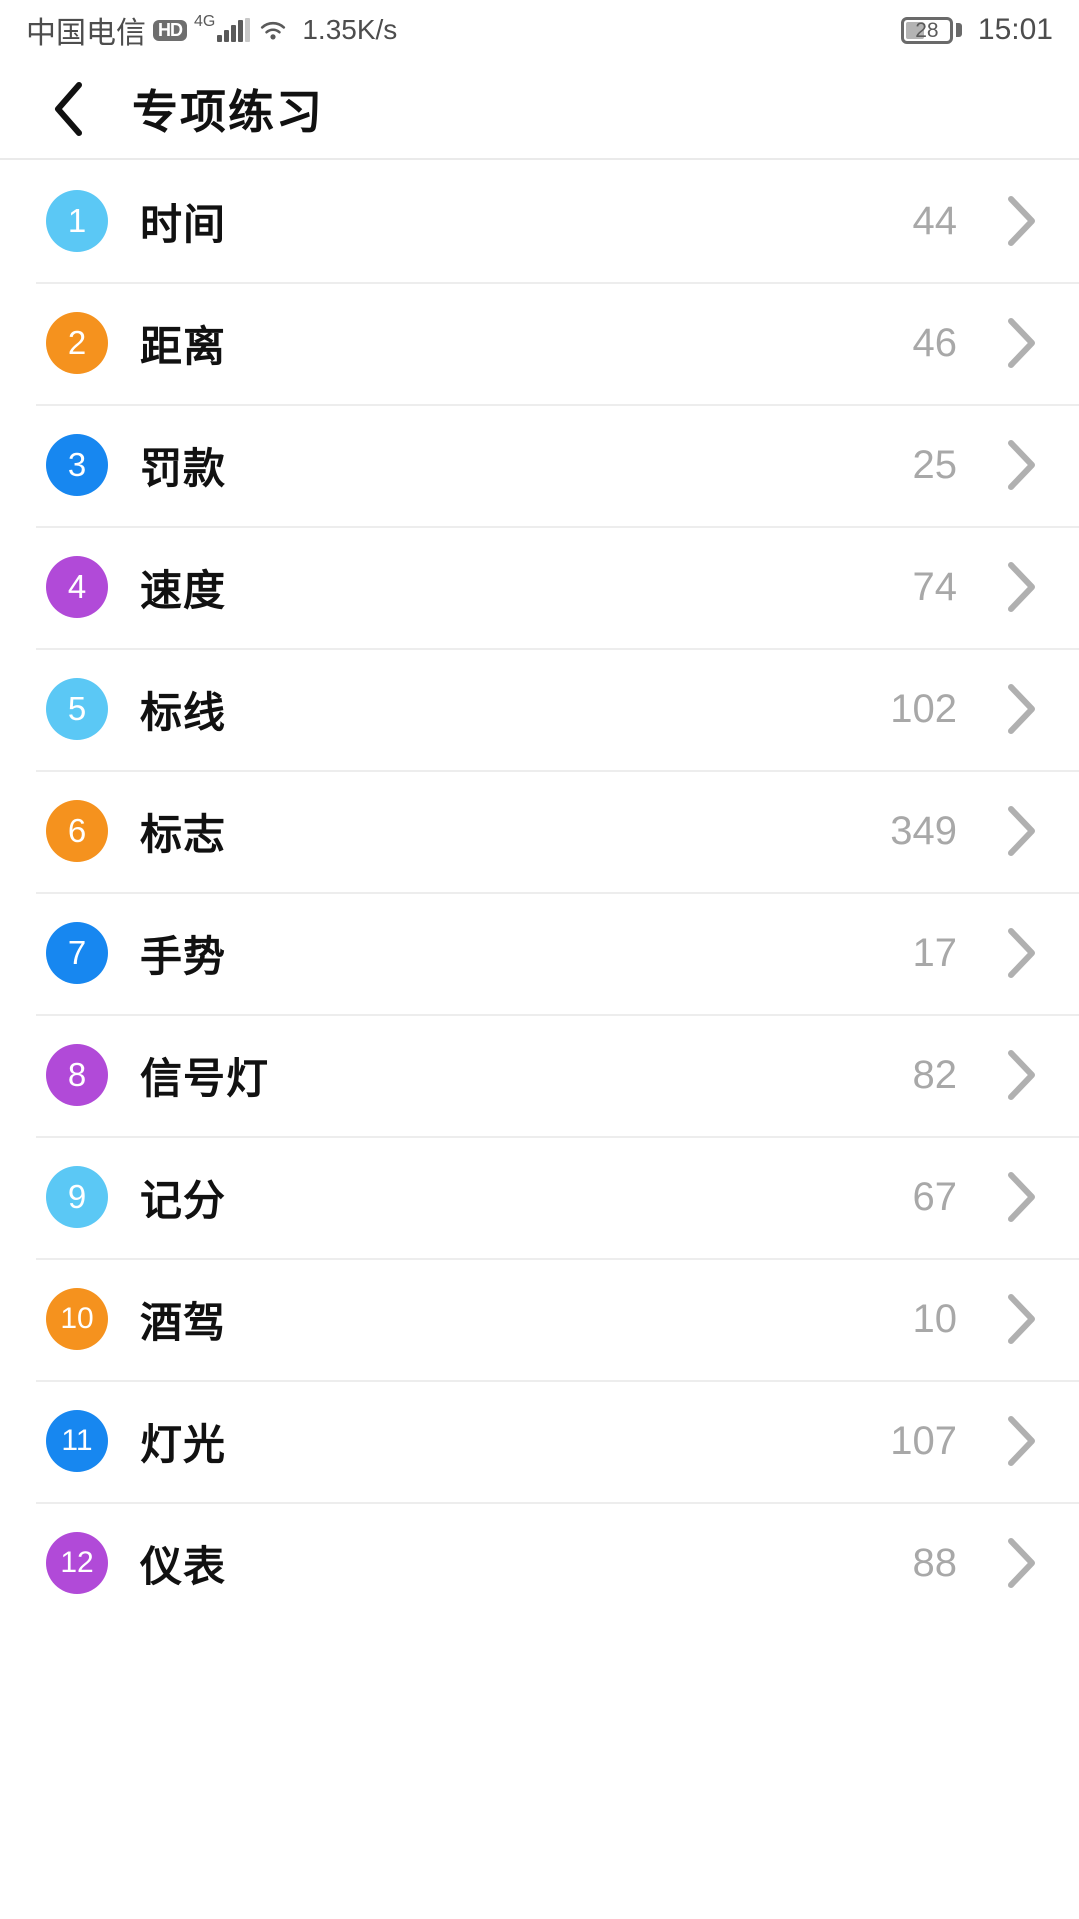 Image resolution: width=1079 pixels, height=1919 pixels. Describe the element at coordinates (923, 830) in the screenshot. I see `list-item-count: 349` at that location.